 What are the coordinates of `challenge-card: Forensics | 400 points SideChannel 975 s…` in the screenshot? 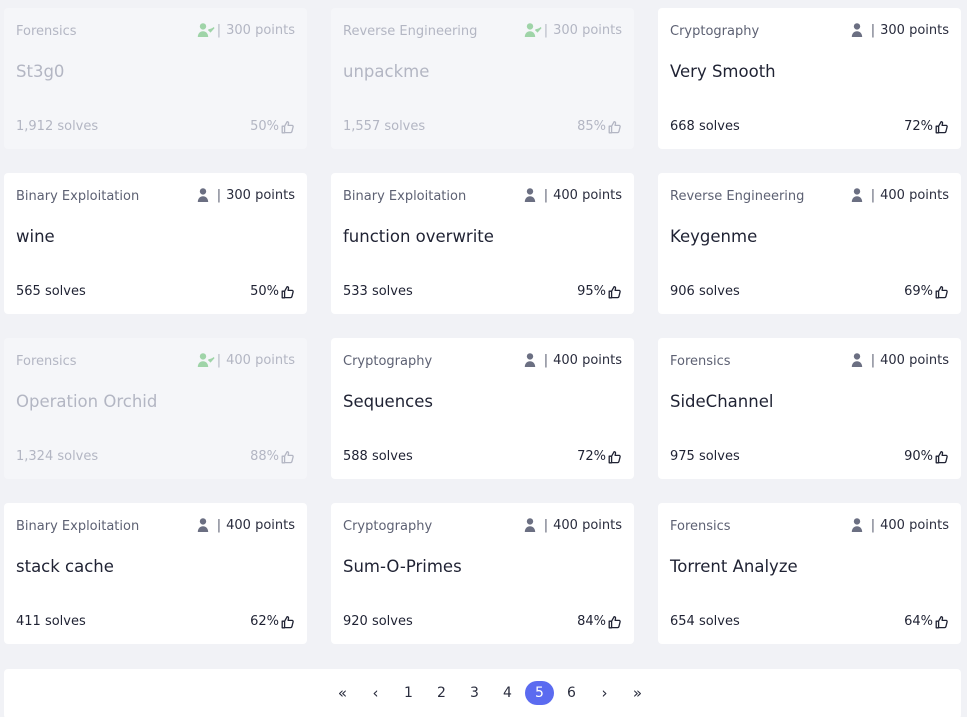 It's located at (809, 408).